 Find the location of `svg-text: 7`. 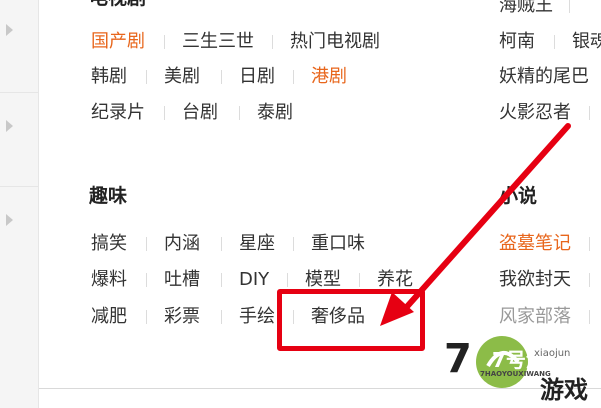

svg-text: 7 is located at coordinates (458, 359).